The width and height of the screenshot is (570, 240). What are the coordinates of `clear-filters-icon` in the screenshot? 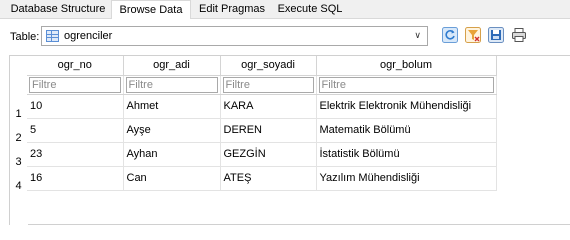 It's located at (473, 35).